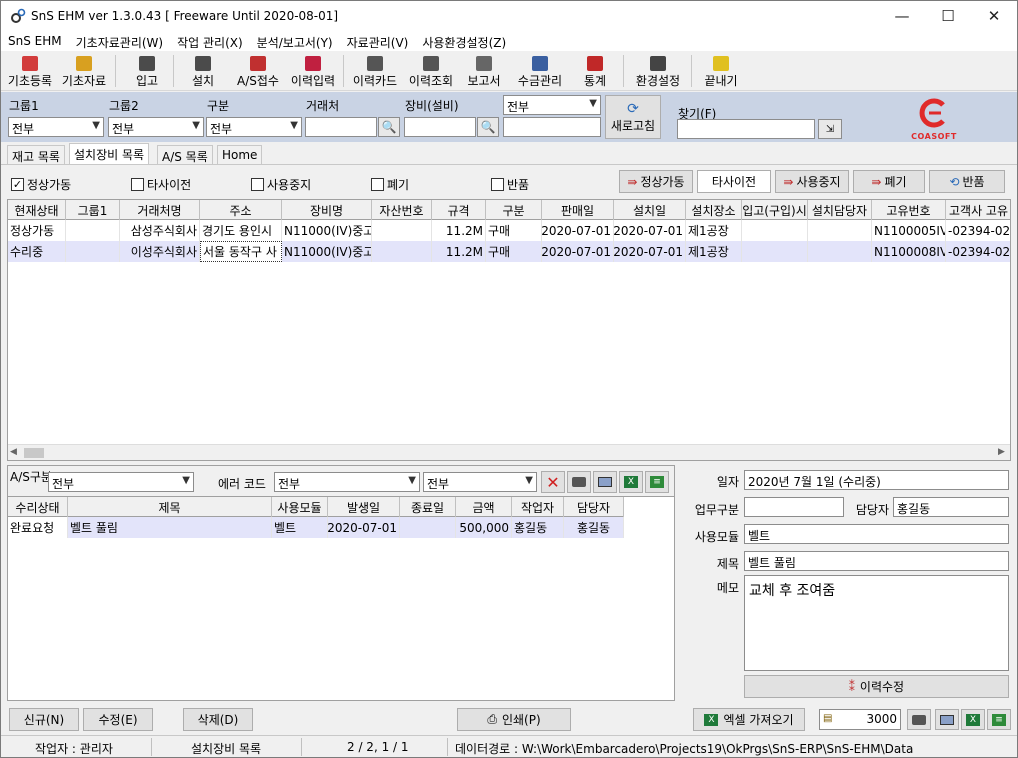 The height and width of the screenshot is (758, 1018). I want to click on check-discarded: 폐기, so click(390, 184).